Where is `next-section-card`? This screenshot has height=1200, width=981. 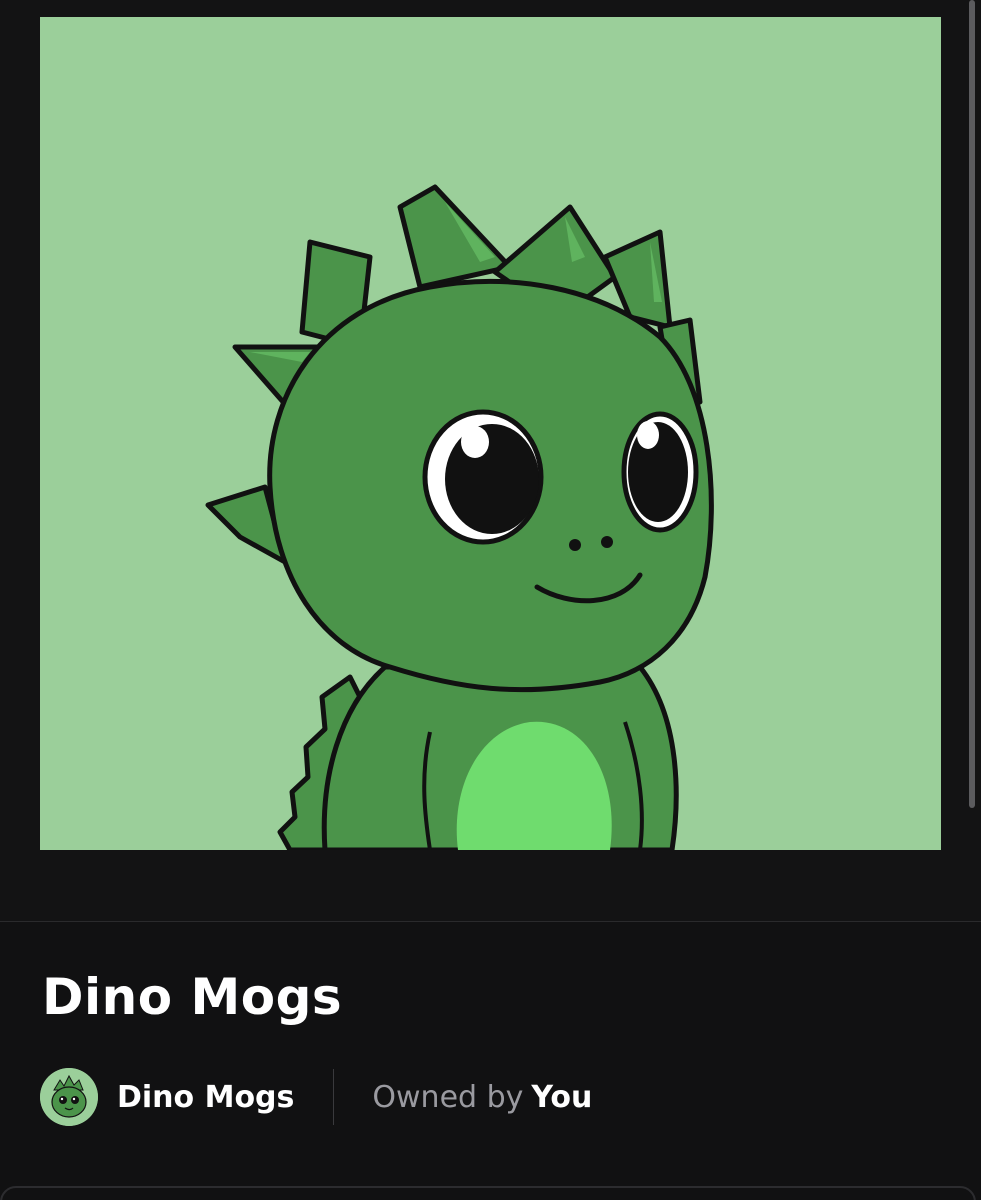 next-section-card is located at coordinates (488, 1193).